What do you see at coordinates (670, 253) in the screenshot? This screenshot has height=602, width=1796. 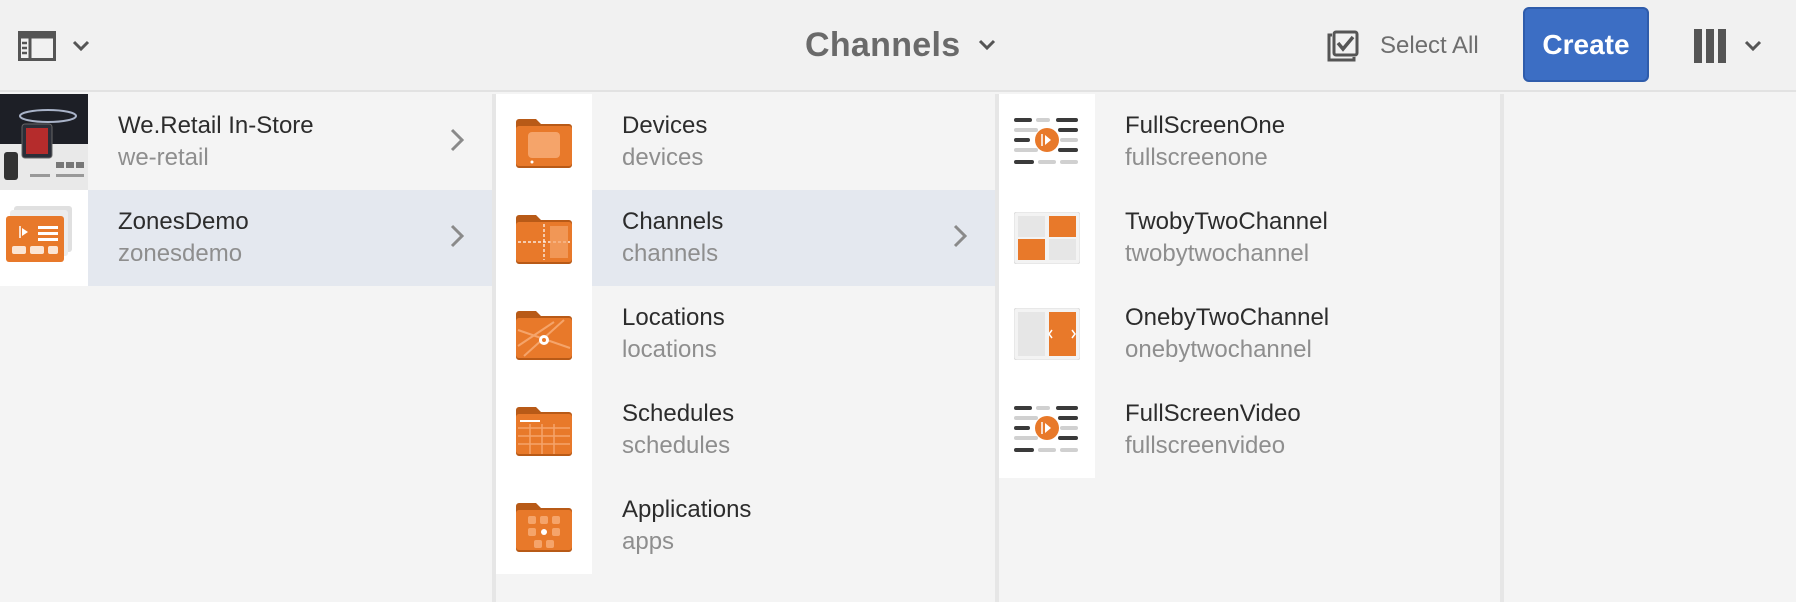 I see `item-name: channels` at bounding box center [670, 253].